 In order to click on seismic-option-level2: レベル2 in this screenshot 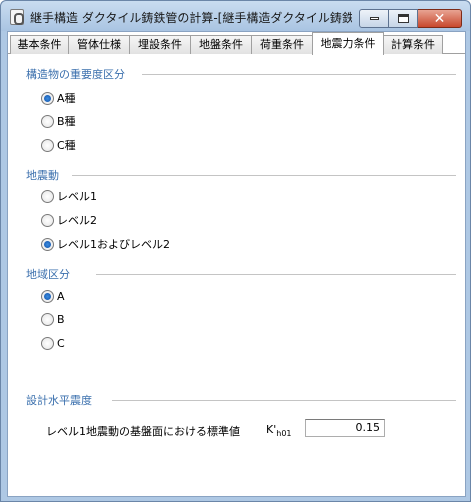, I will do `click(69, 220)`.